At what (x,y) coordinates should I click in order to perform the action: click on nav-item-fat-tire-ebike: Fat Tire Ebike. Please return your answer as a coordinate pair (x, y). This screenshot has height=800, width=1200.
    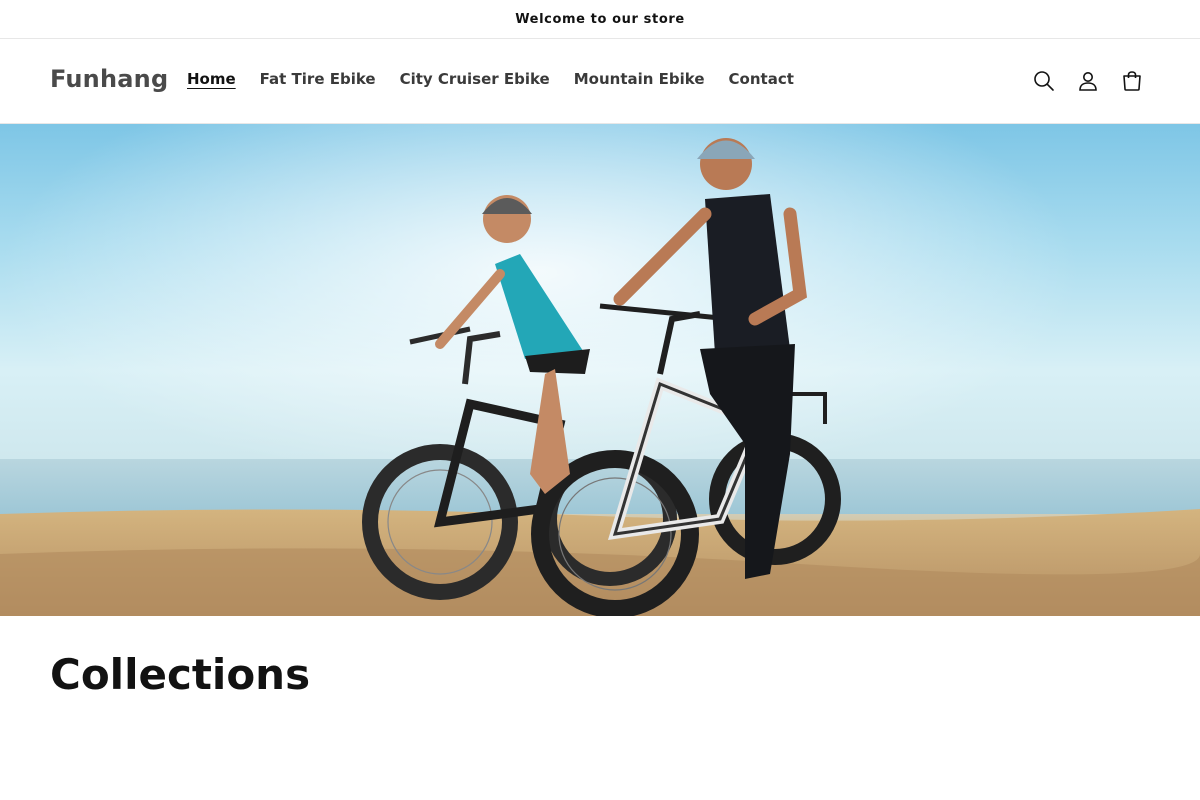
    Looking at the image, I should click on (318, 79).